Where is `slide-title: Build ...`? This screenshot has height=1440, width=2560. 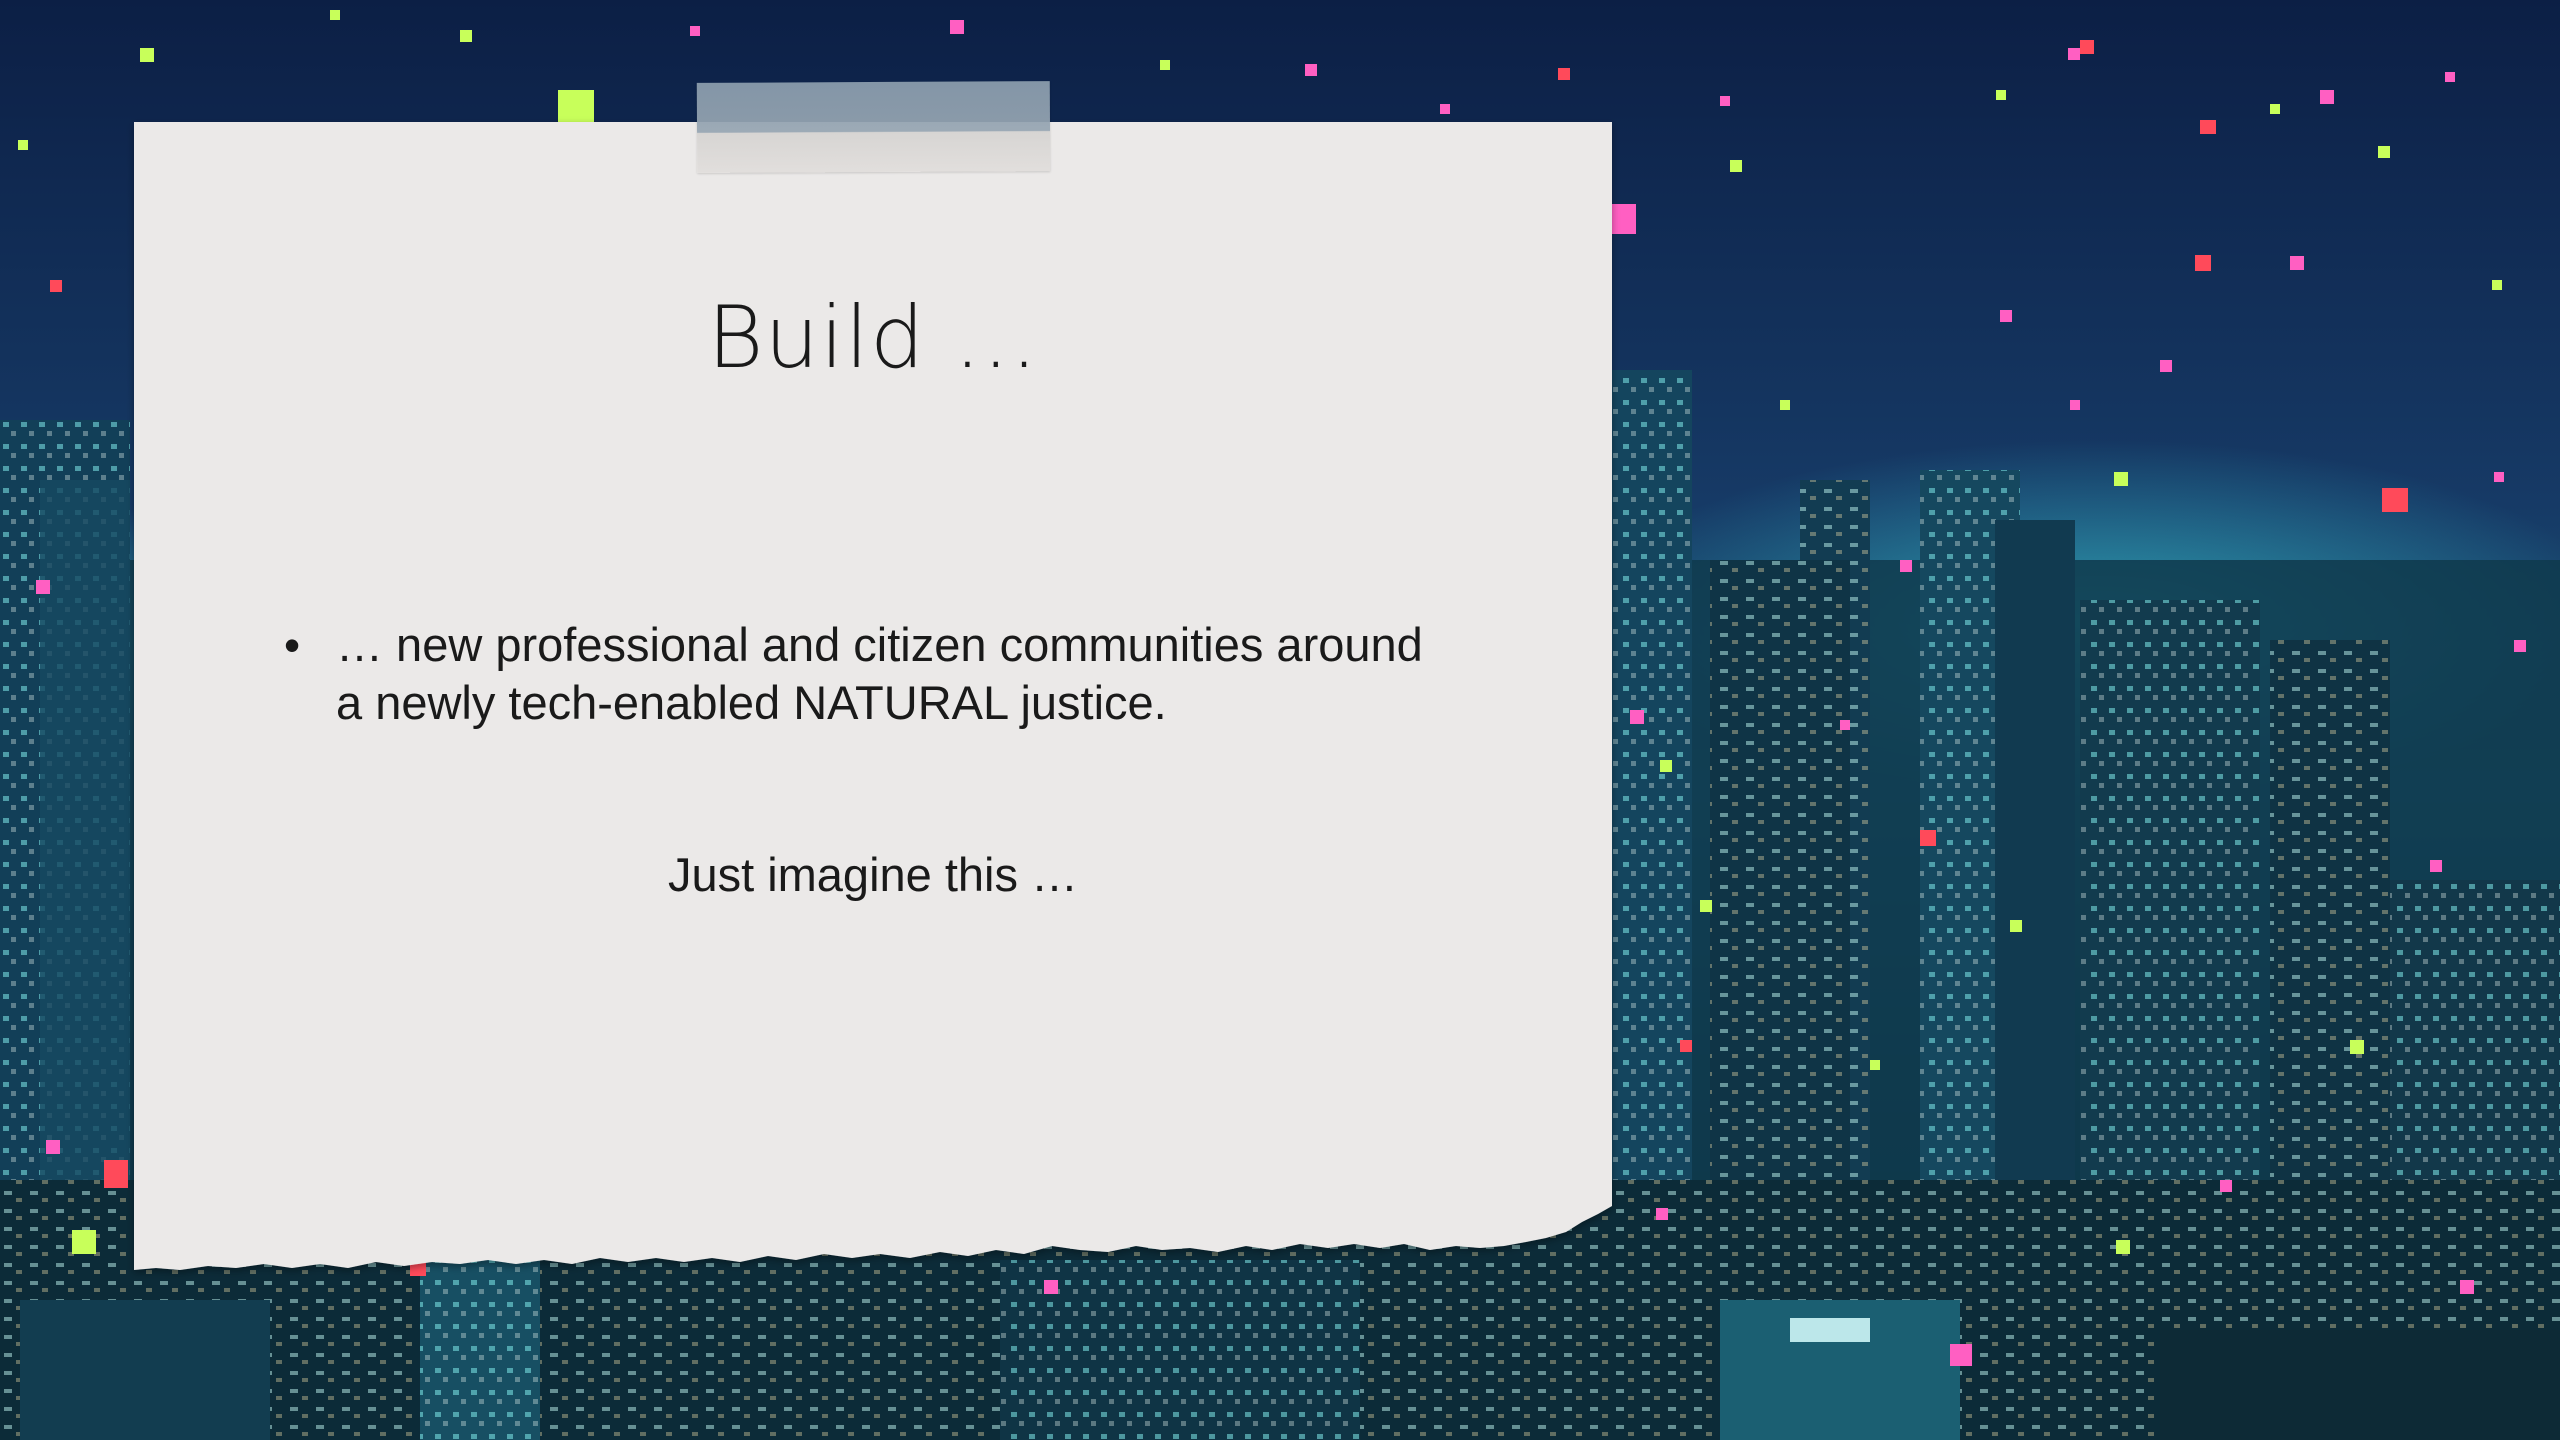
slide-title: Build ... is located at coordinates (873, 338).